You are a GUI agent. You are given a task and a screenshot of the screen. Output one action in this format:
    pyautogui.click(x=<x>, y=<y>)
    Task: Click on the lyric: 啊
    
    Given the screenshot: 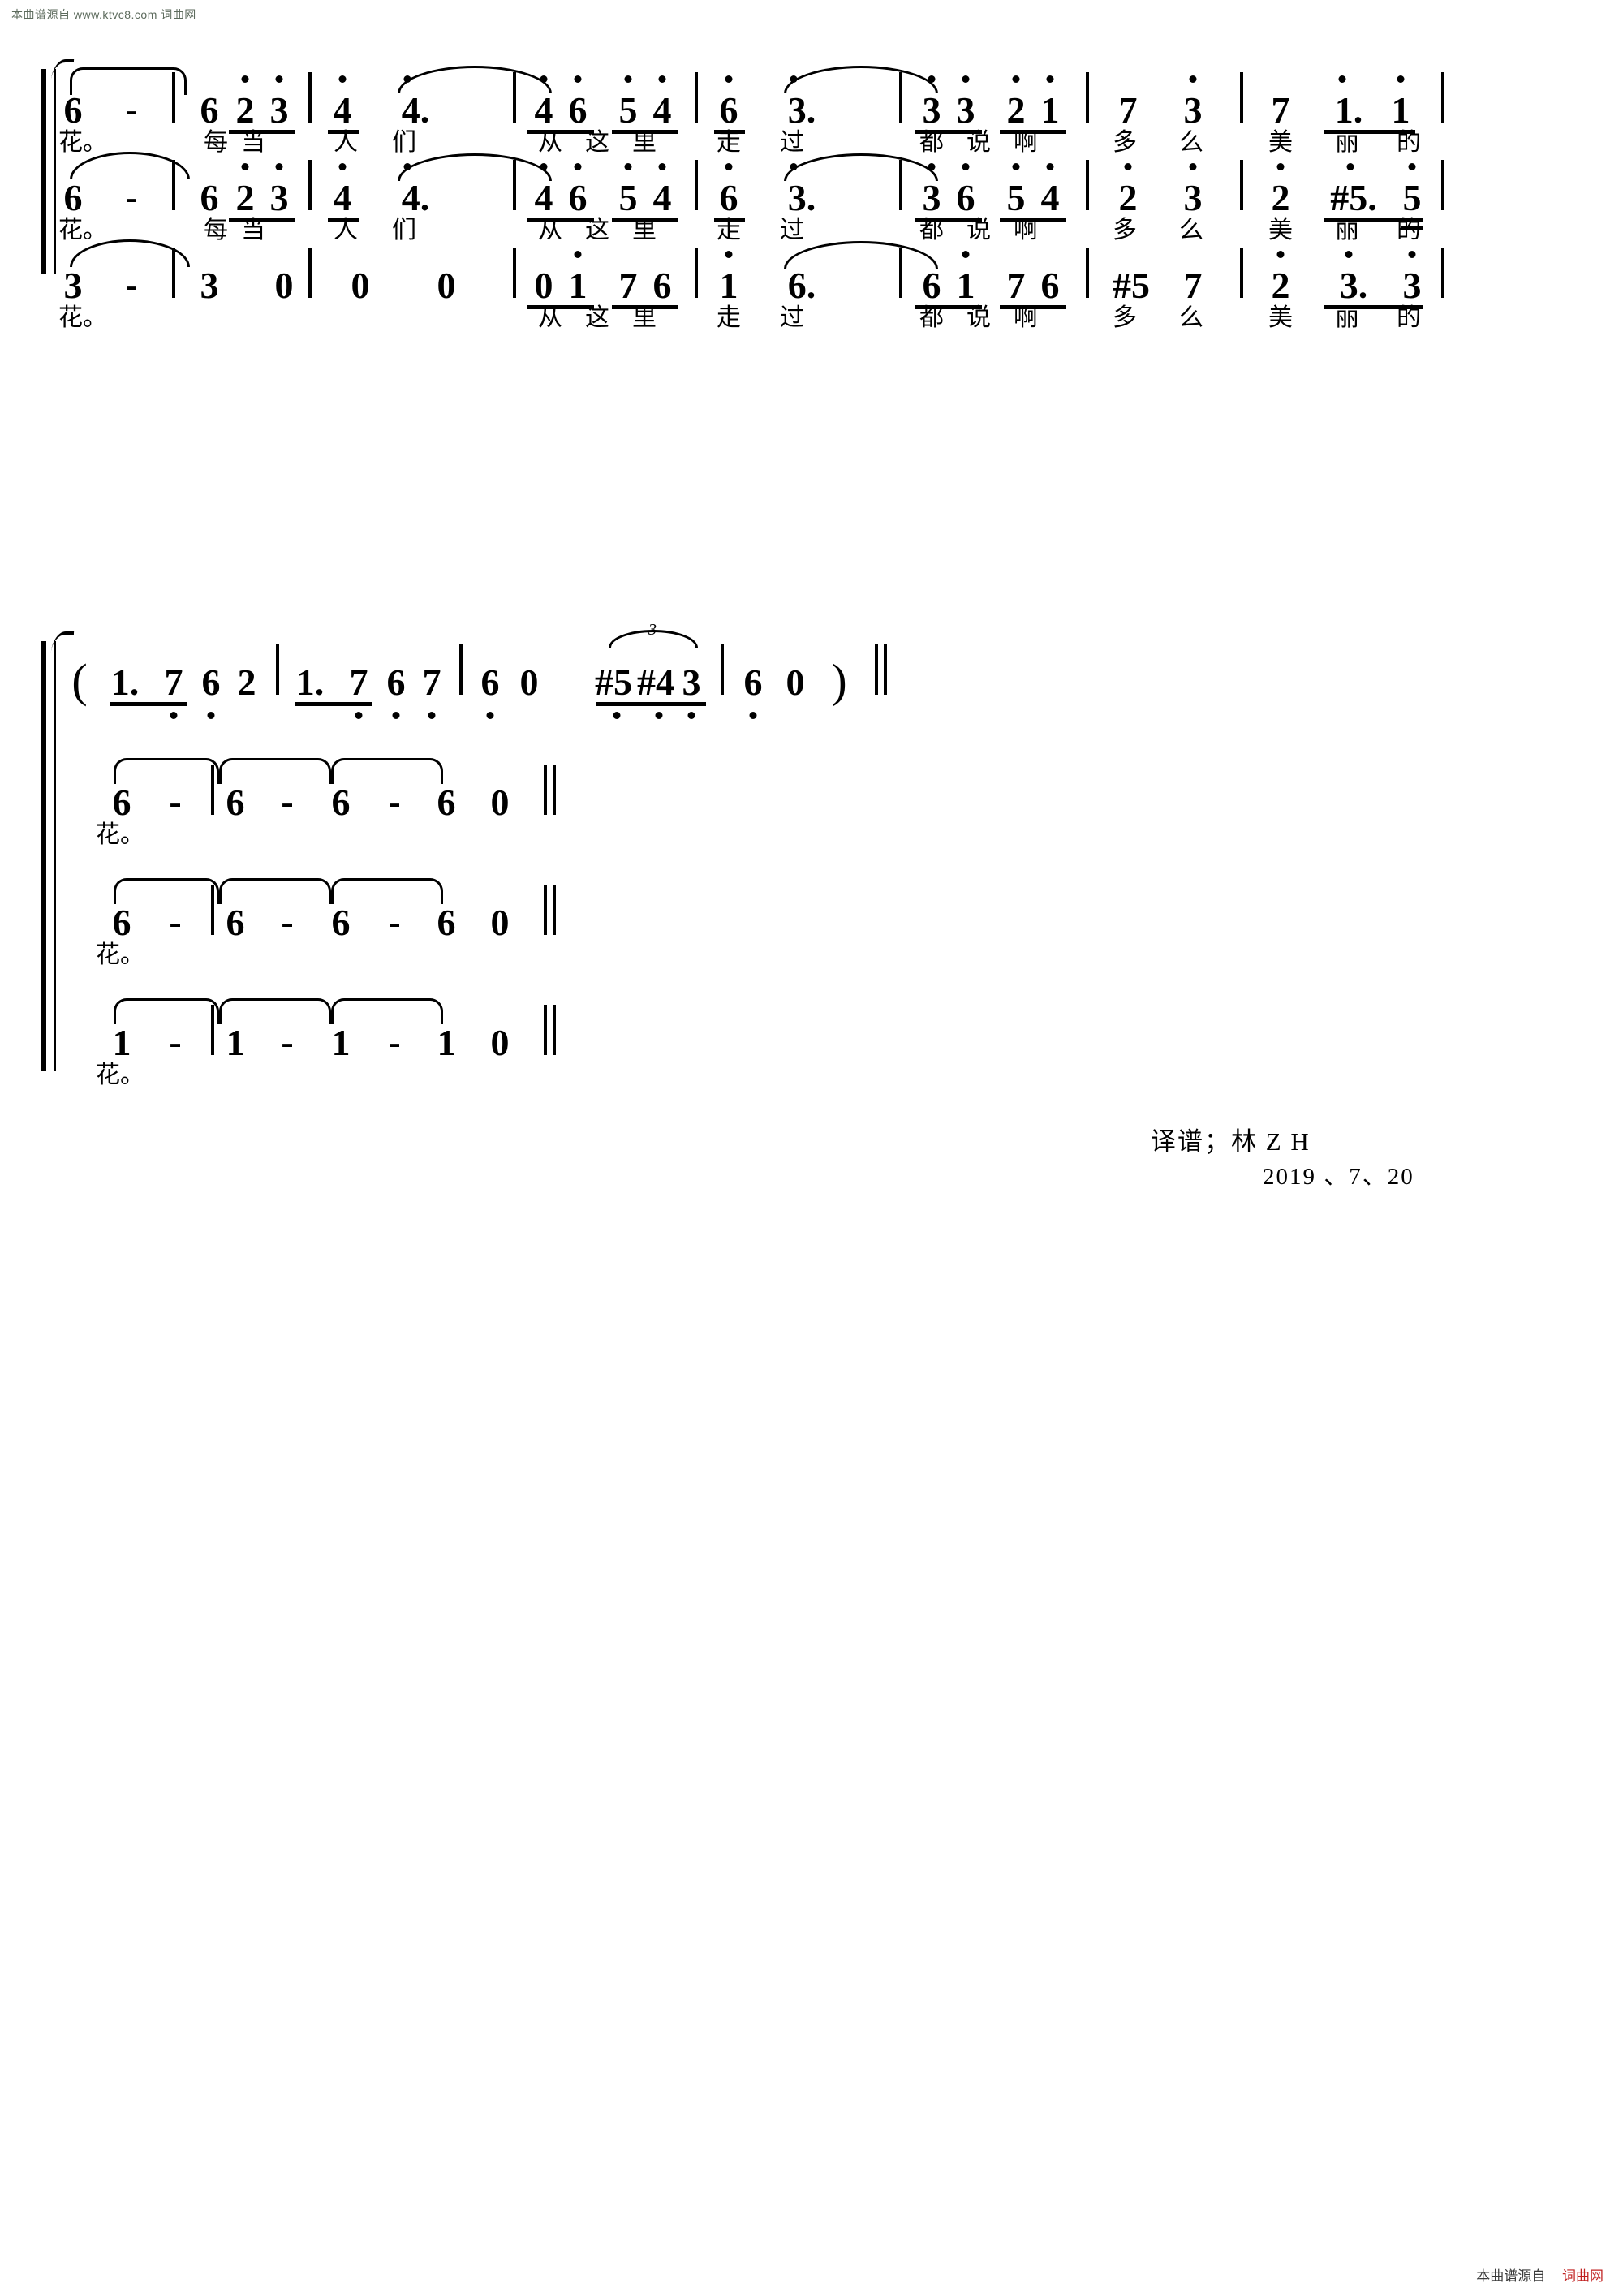 What is the action you would take?
    pyautogui.click(x=1026, y=318)
    